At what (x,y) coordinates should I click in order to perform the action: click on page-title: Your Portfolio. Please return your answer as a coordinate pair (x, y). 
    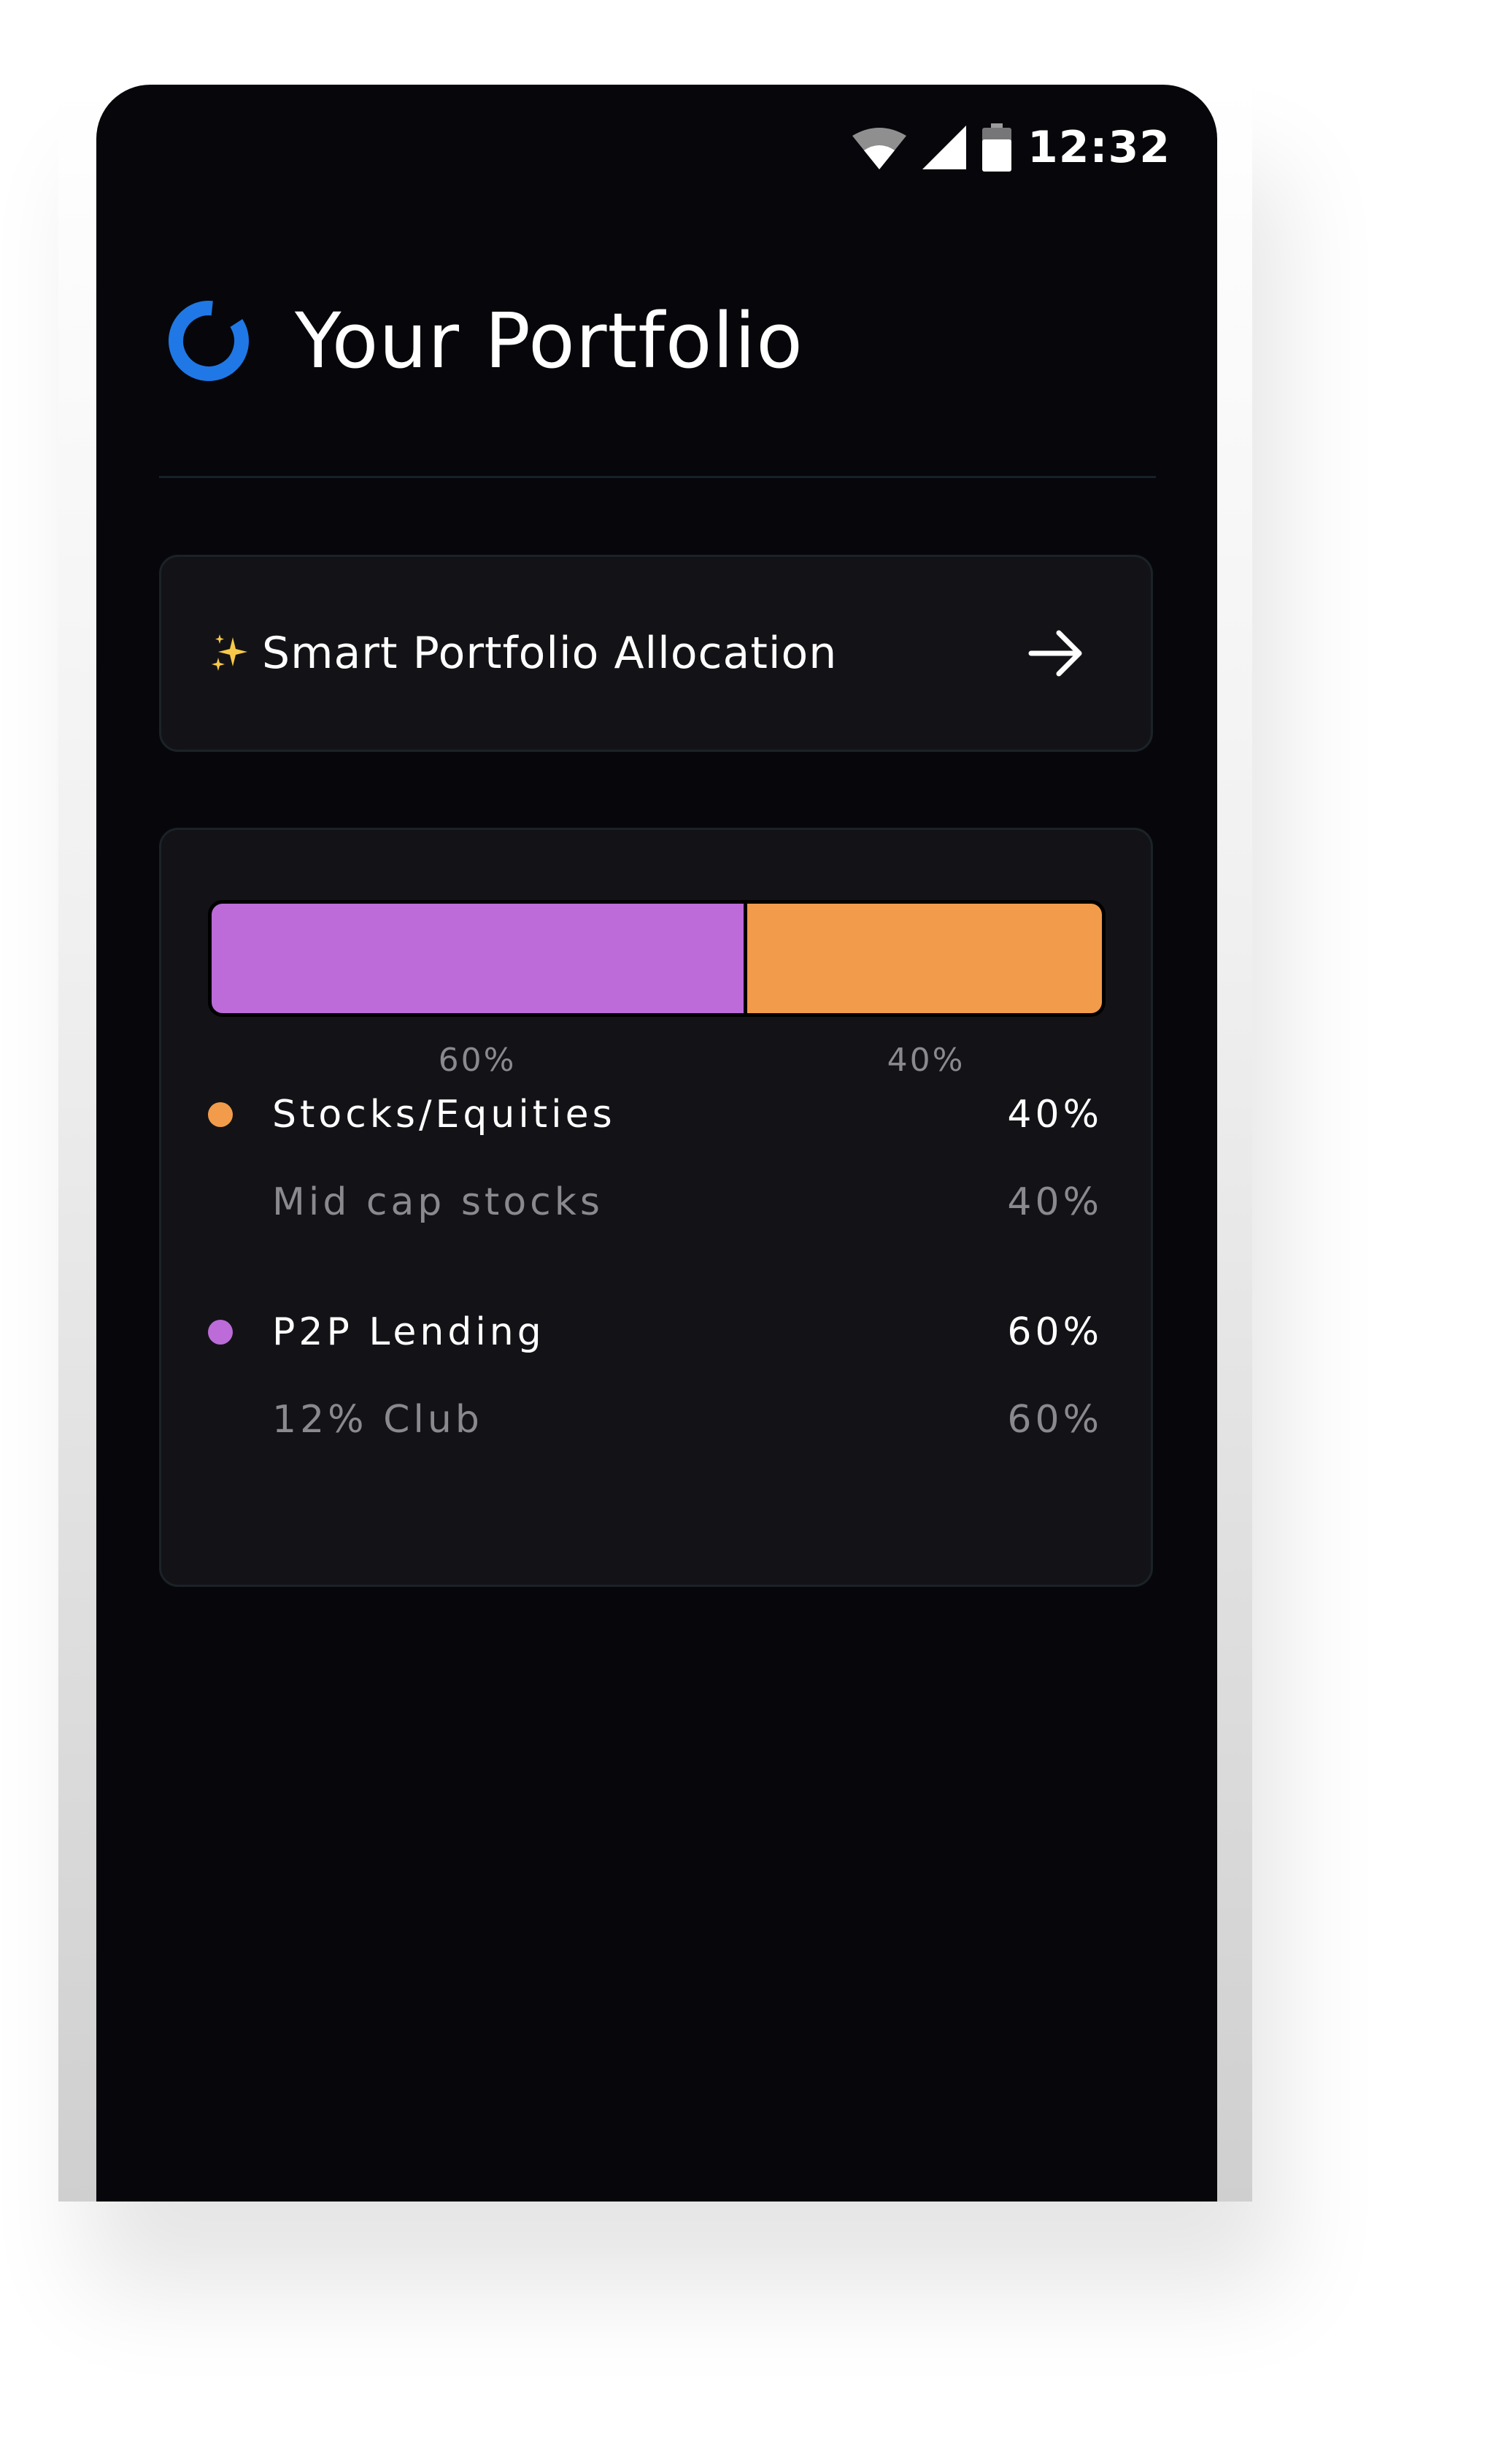
    Looking at the image, I should click on (549, 340).